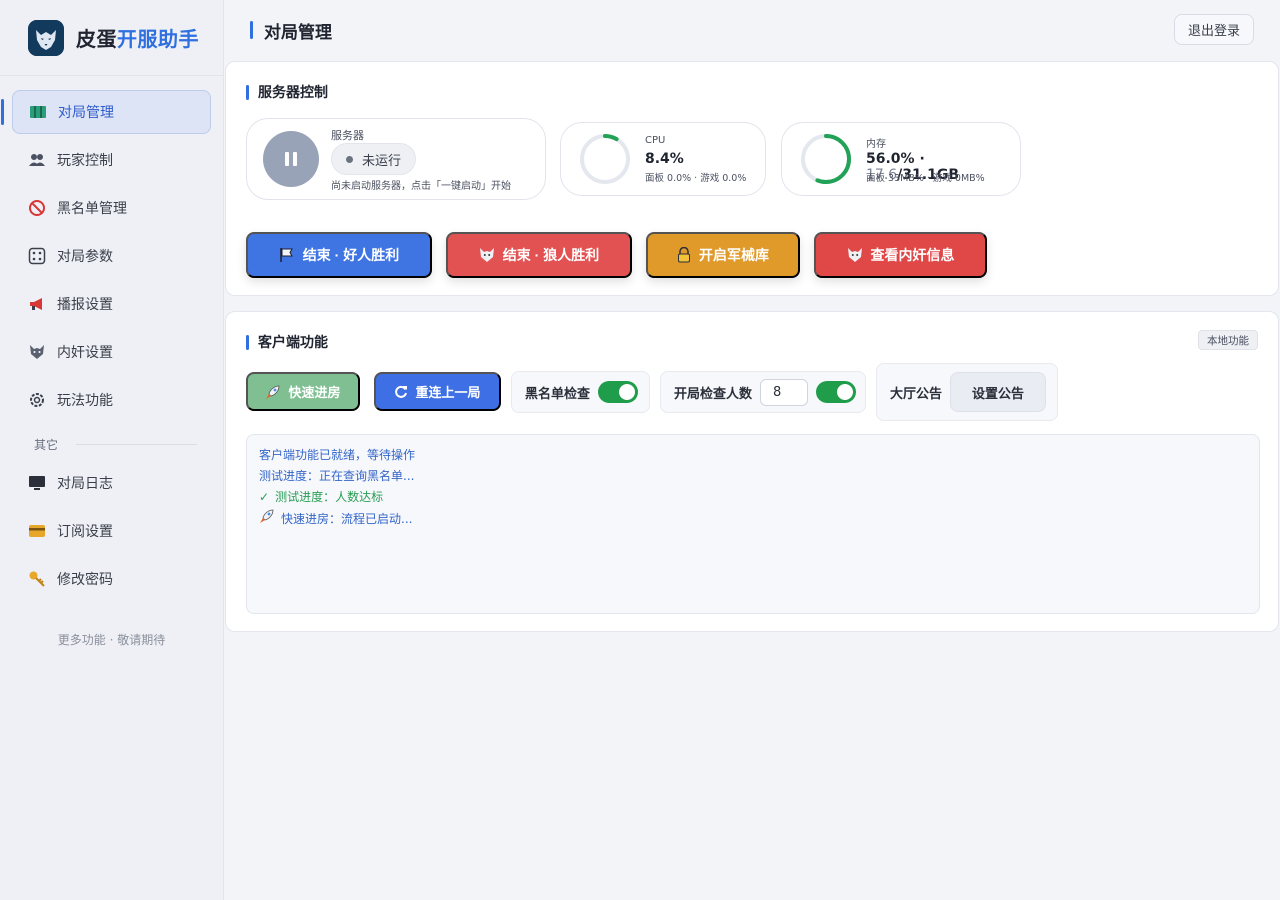 The image size is (1280, 900). I want to click on sidebar-item-match-management: 对局管理, so click(106, 112).